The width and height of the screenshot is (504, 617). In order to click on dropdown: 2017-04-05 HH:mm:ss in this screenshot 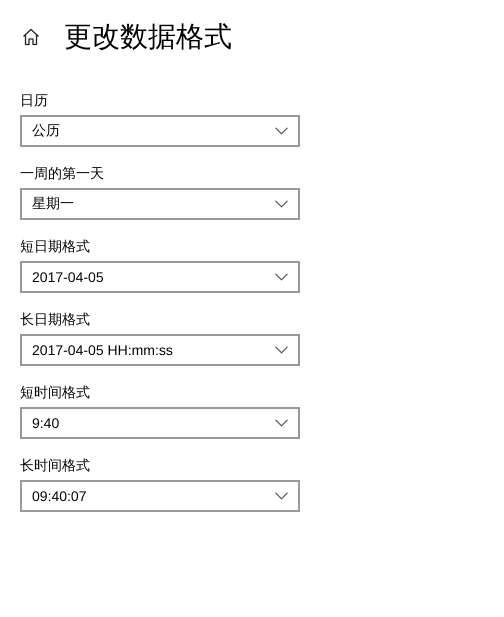, I will do `click(160, 350)`.